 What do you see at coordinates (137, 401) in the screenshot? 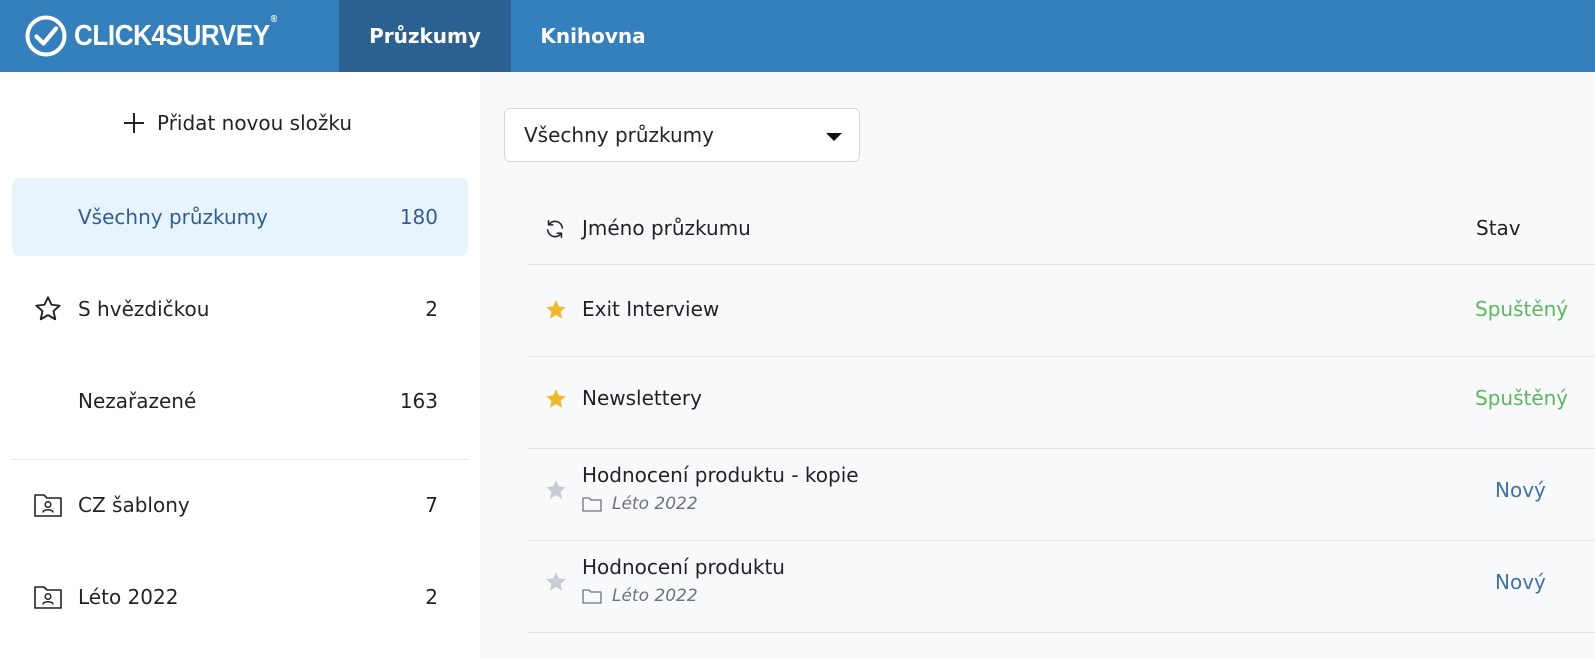
I see `sidebar-item-label: Nezařazené` at bounding box center [137, 401].